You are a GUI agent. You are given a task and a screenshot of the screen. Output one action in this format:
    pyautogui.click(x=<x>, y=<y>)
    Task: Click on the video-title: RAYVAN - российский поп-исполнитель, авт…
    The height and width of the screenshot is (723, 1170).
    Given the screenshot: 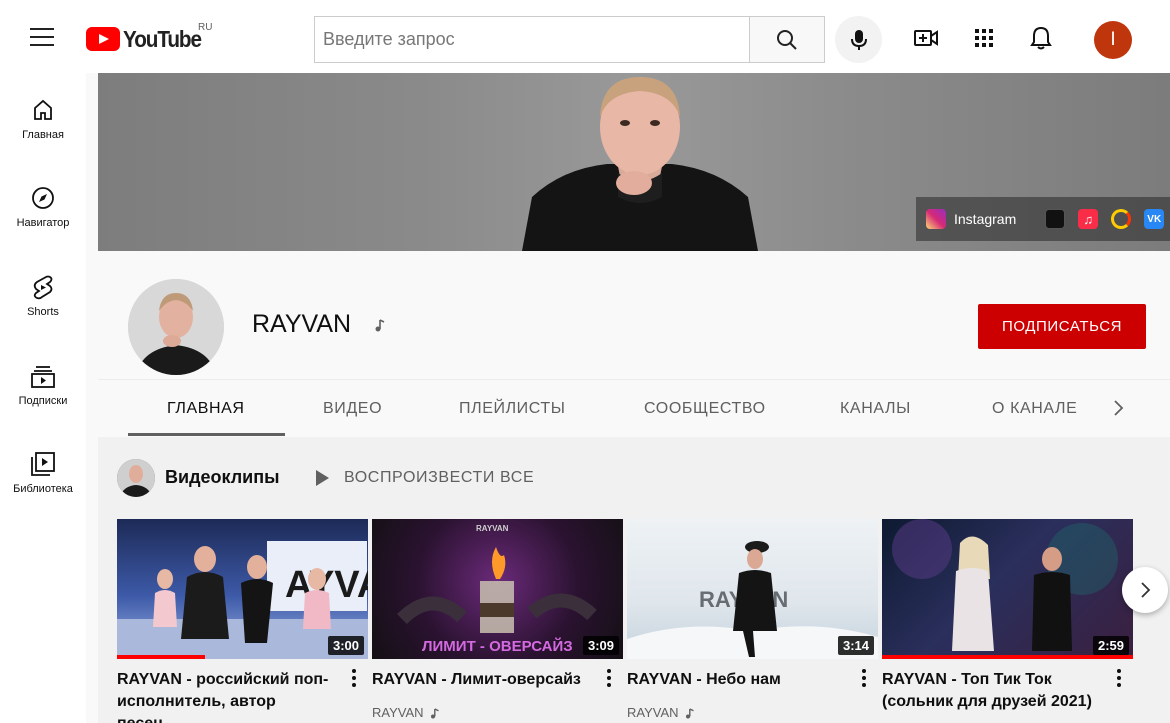 What is the action you would take?
    pyautogui.click(x=228, y=696)
    